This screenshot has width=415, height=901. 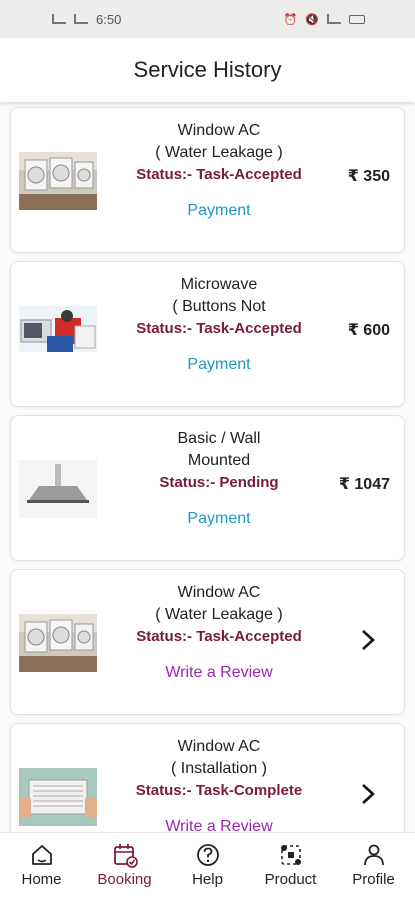 I want to click on tab-label: Home, so click(x=41, y=879).